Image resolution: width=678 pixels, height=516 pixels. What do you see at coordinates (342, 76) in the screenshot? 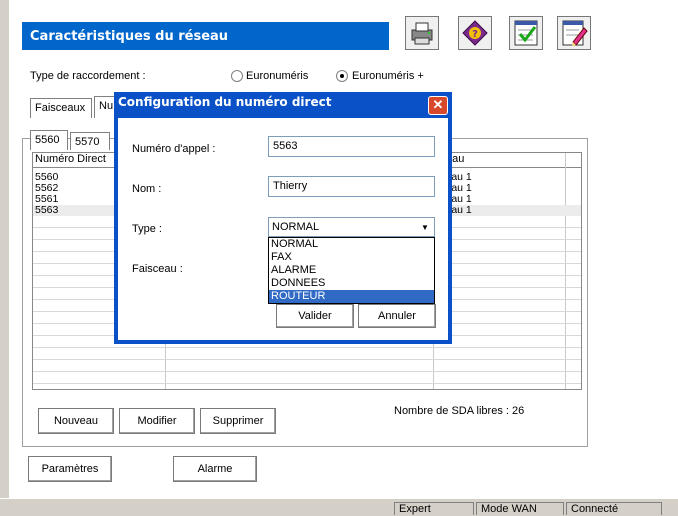
I see `radio-euronumeris-plus` at bounding box center [342, 76].